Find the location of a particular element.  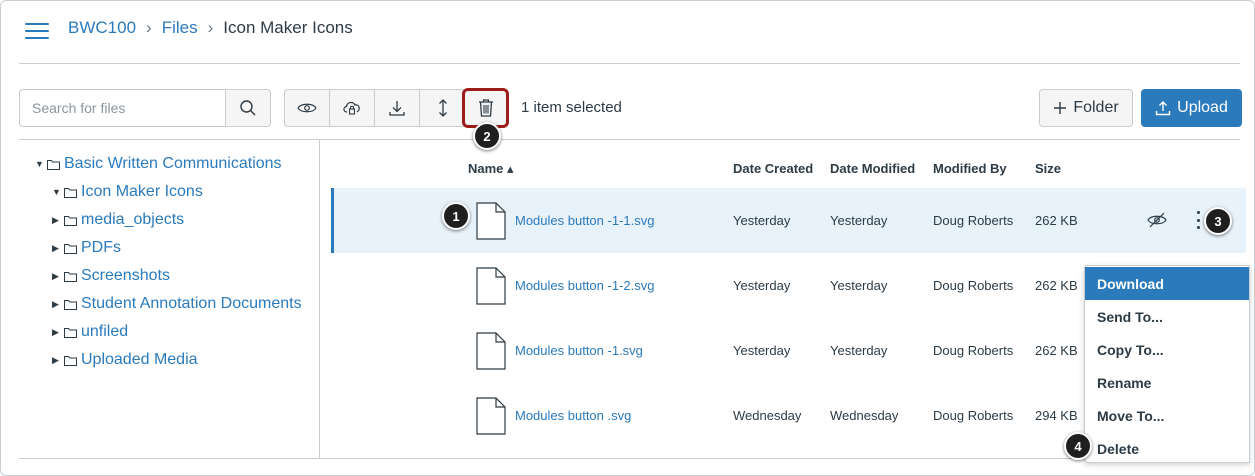

column-header-date-created: Date Created is located at coordinates (773, 168).